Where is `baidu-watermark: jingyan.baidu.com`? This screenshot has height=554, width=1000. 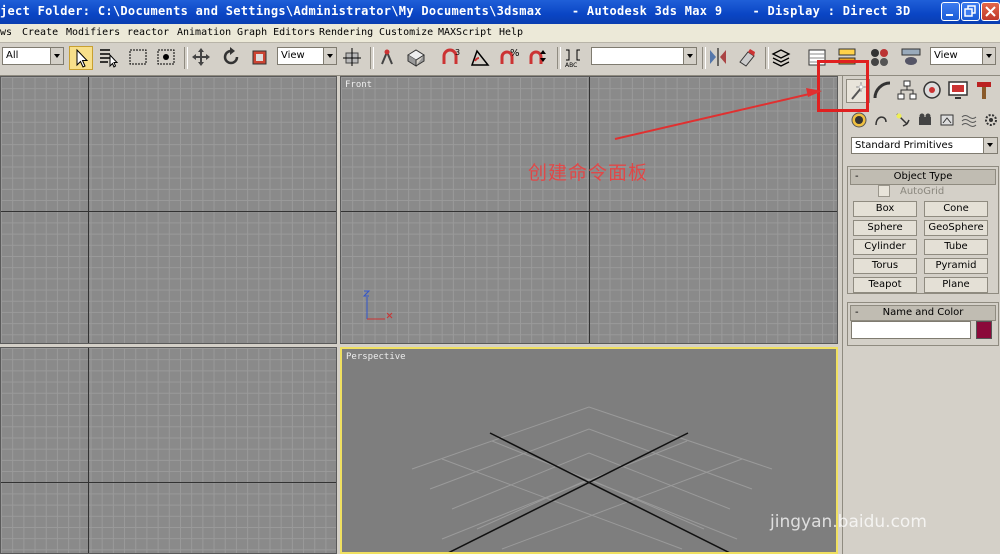 baidu-watermark: jingyan.baidu.com is located at coordinates (881, 495).